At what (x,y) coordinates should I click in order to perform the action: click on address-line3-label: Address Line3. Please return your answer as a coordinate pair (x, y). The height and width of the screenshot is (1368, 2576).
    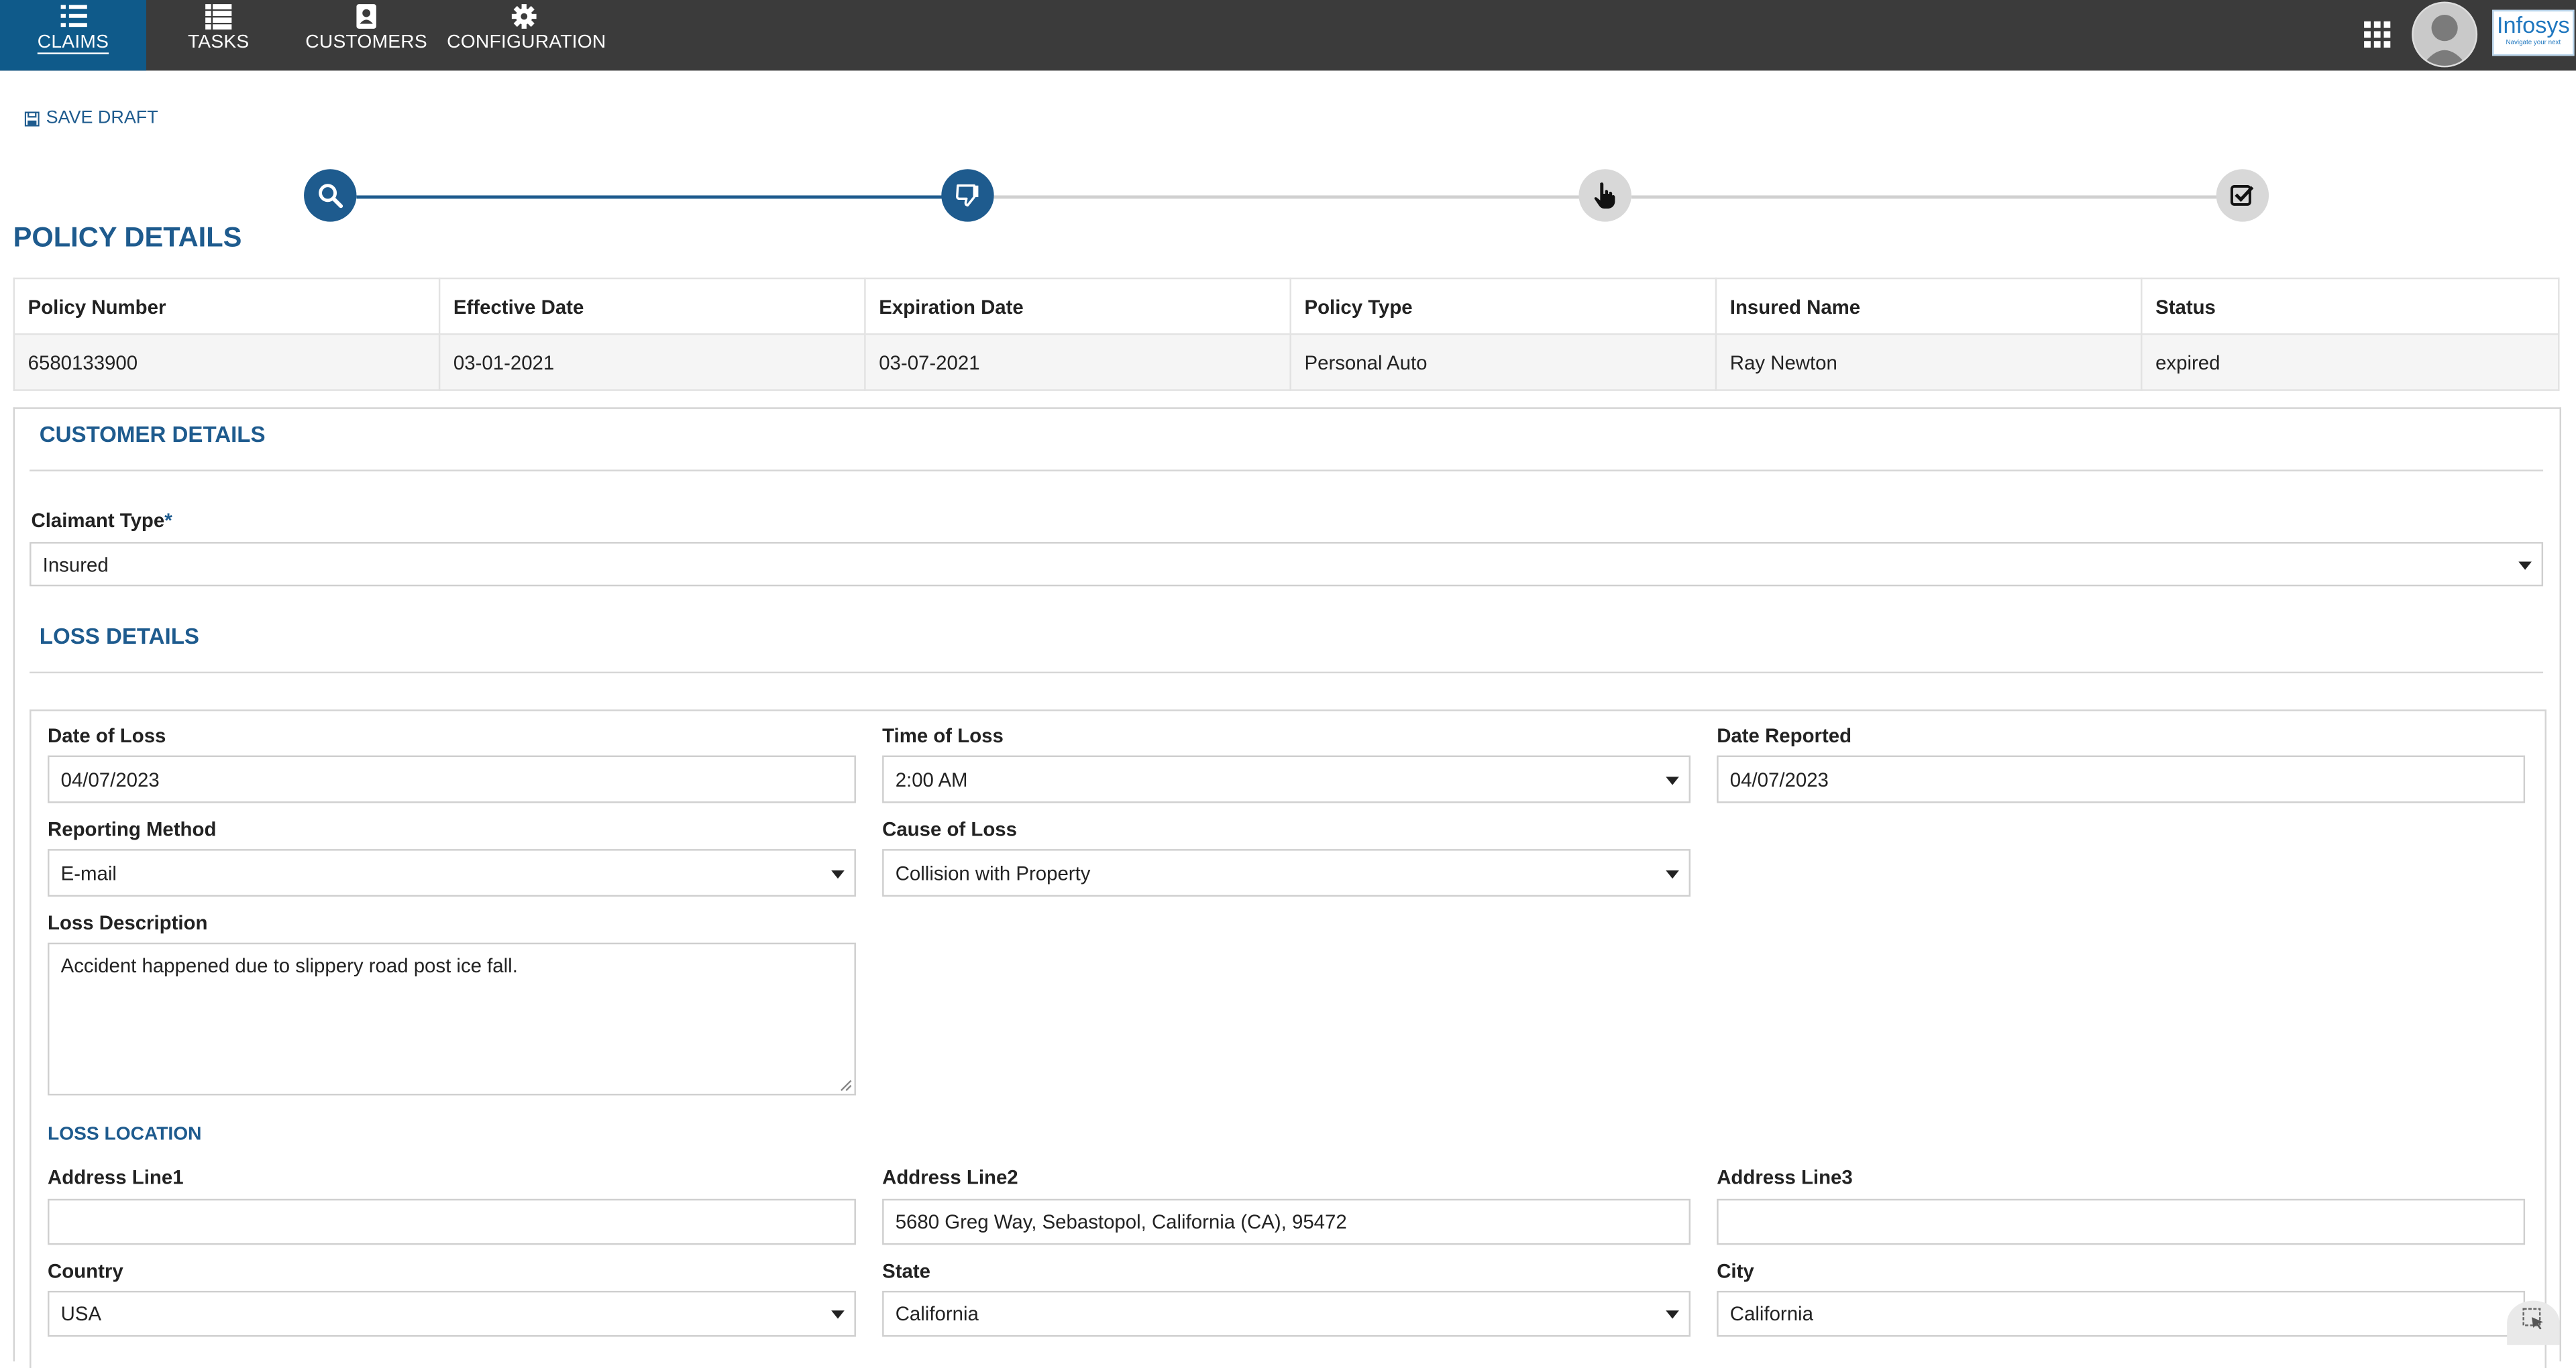
    Looking at the image, I should click on (1785, 1177).